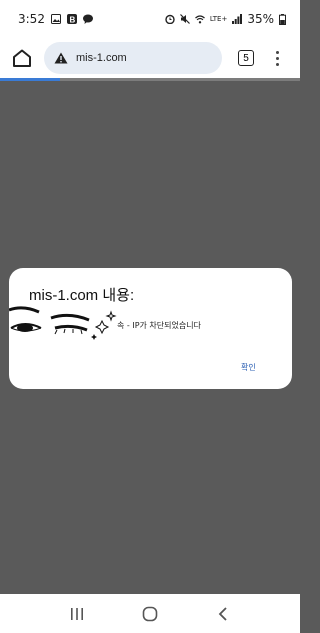 Image resolution: width=320 pixels, height=633 pixels. I want to click on confirm-button: 확인, so click(248, 367).